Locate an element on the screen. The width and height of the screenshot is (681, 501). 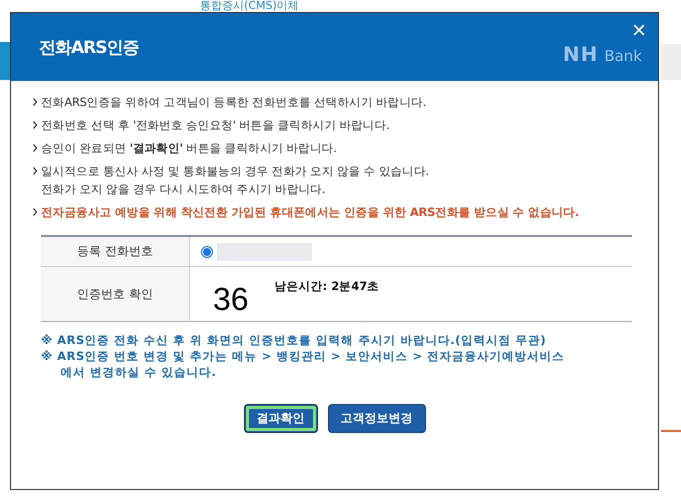
timer-text: 남은시간: 2분47초 is located at coordinates (327, 286).